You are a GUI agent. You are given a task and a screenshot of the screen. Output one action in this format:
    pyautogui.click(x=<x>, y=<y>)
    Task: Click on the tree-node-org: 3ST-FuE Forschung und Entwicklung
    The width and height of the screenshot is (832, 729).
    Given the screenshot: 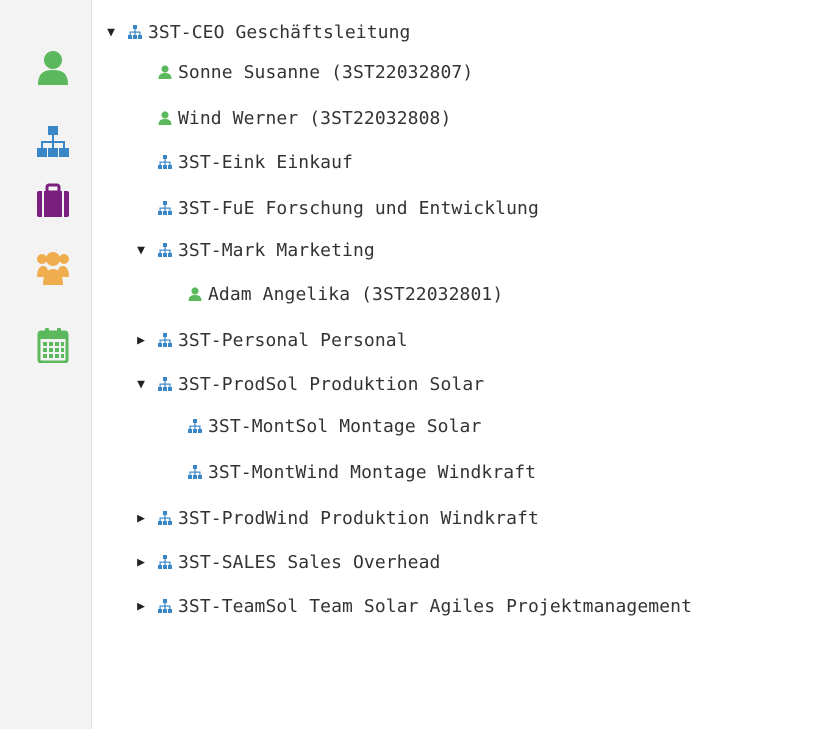 What is the action you would take?
    pyautogui.click(x=348, y=208)
    